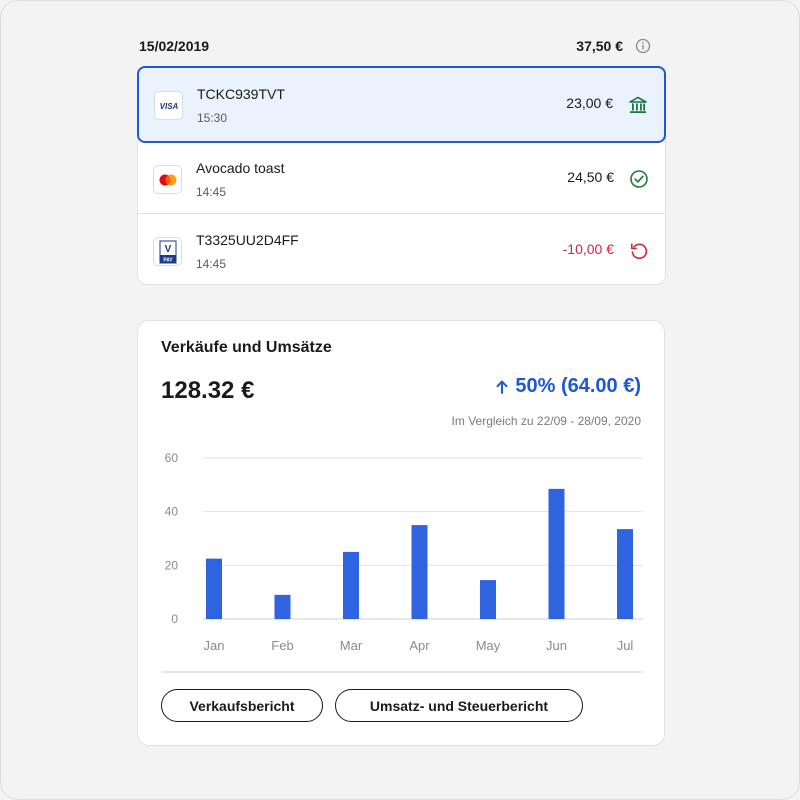  Describe the element at coordinates (401, 104) in the screenshot. I see `transaction-row: VISA TCKC939TVT 15:30 23,00 €` at that location.